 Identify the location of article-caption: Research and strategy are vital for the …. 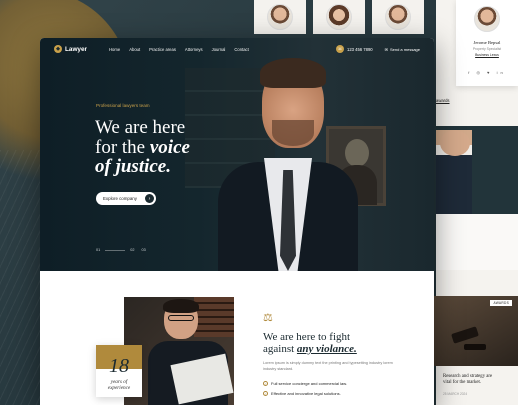
(467, 380).